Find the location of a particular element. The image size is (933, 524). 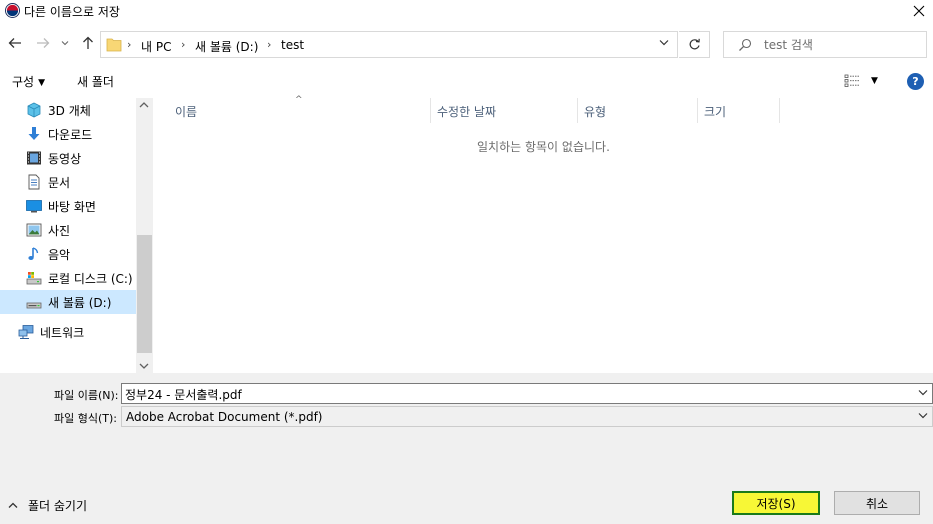

3d-objects-icon is located at coordinates (34, 110).